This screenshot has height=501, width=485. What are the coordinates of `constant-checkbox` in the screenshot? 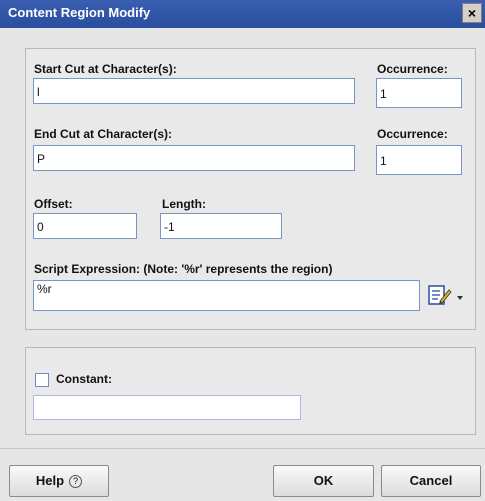 It's located at (42, 380).